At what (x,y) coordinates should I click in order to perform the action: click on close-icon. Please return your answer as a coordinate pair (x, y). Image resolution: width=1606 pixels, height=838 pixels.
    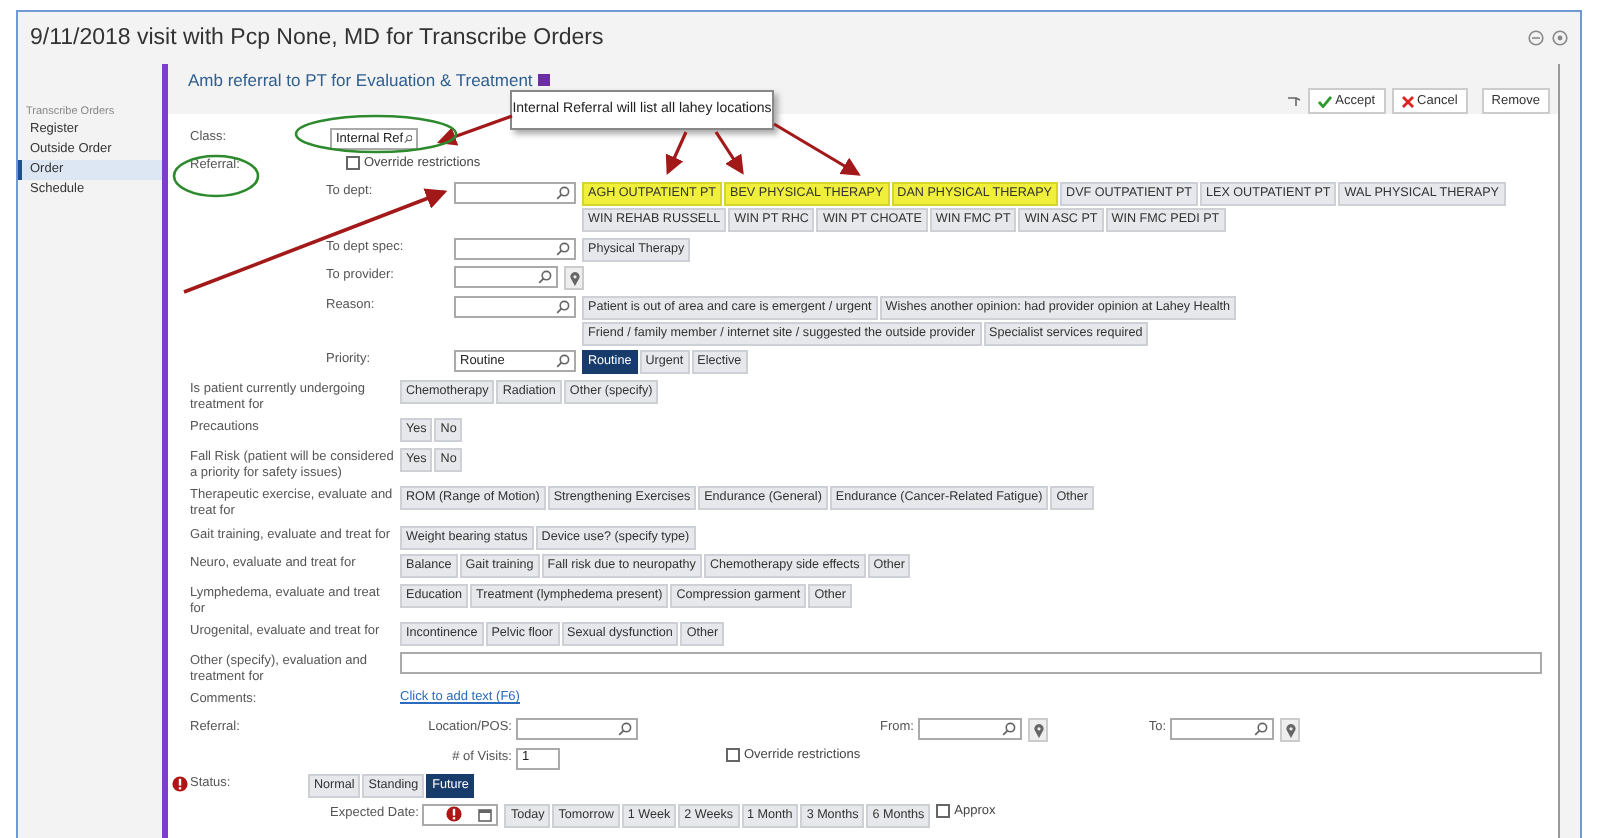
    Looking at the image, I should click on (1407, 101).